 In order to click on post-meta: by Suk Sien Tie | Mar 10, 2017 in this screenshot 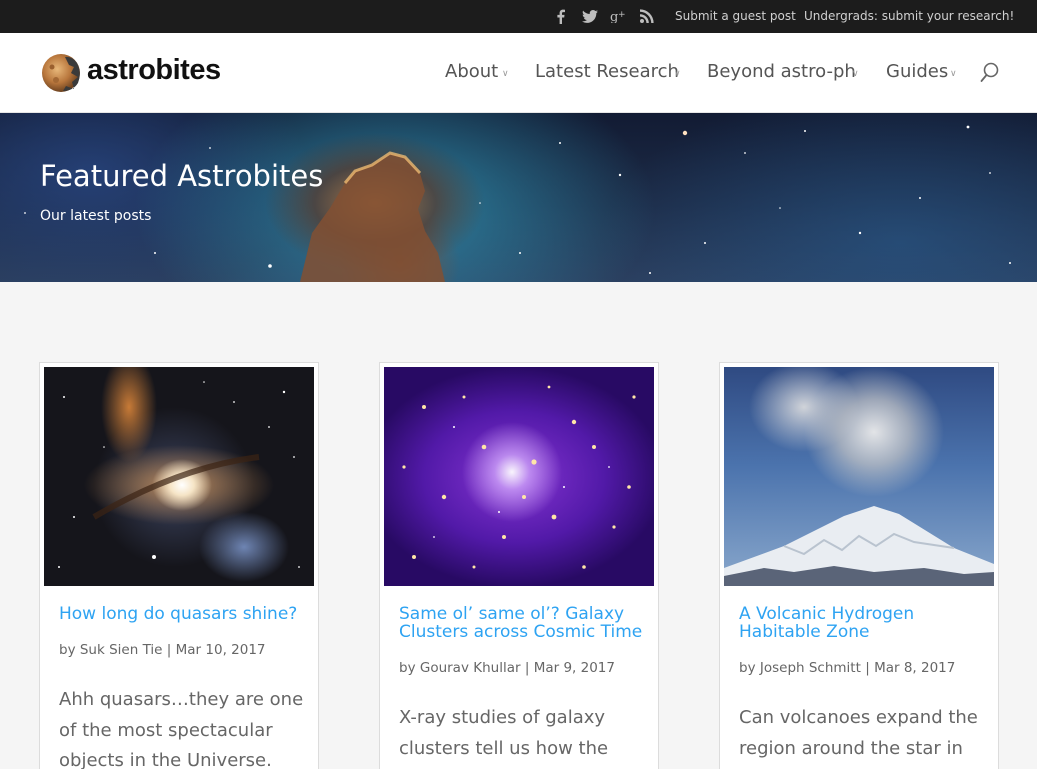, I will do `click(162, 650)`.